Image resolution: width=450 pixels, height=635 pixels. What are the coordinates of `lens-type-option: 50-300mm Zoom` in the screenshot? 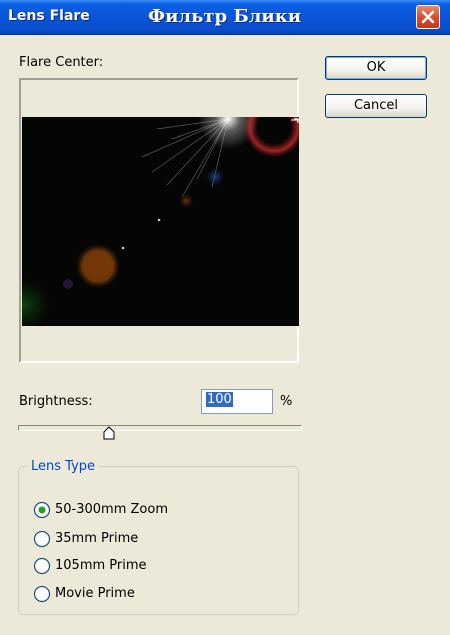 It's located at (111, 509).